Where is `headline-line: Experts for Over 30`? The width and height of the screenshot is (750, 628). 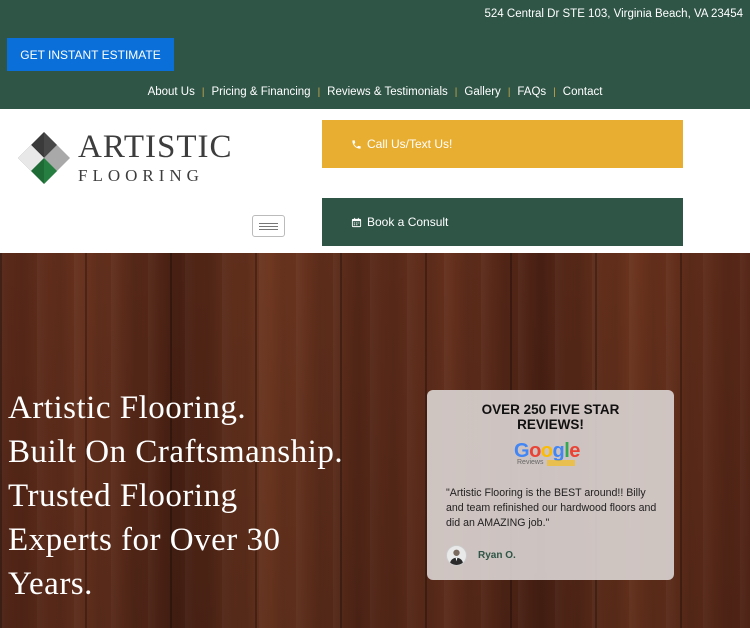
headline-line: Experts for Over 30 is located at coordinates (144, 540).